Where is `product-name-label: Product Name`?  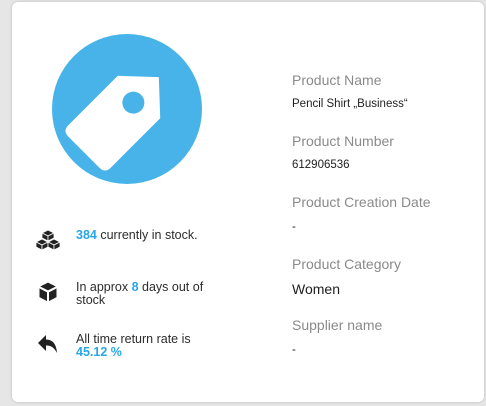
product-name-label: Product Name is located at coordinates (337, 80).